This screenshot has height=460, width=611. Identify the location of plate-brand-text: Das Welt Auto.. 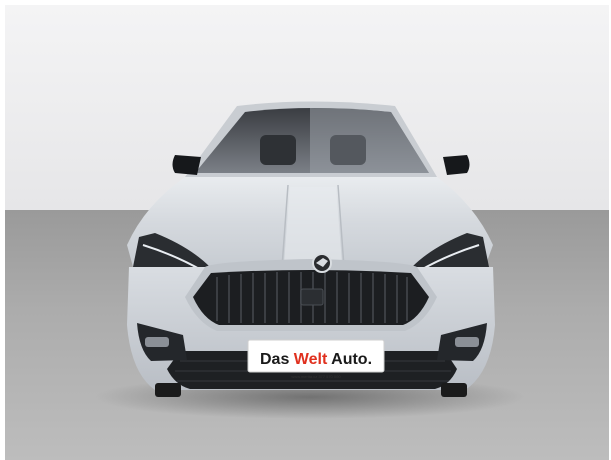
(316, 359).